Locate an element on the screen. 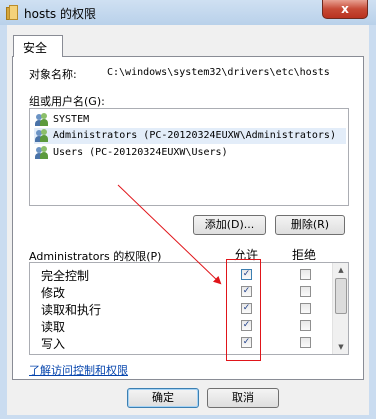  ok-button: 确定 is located at coordinates (163, 398).